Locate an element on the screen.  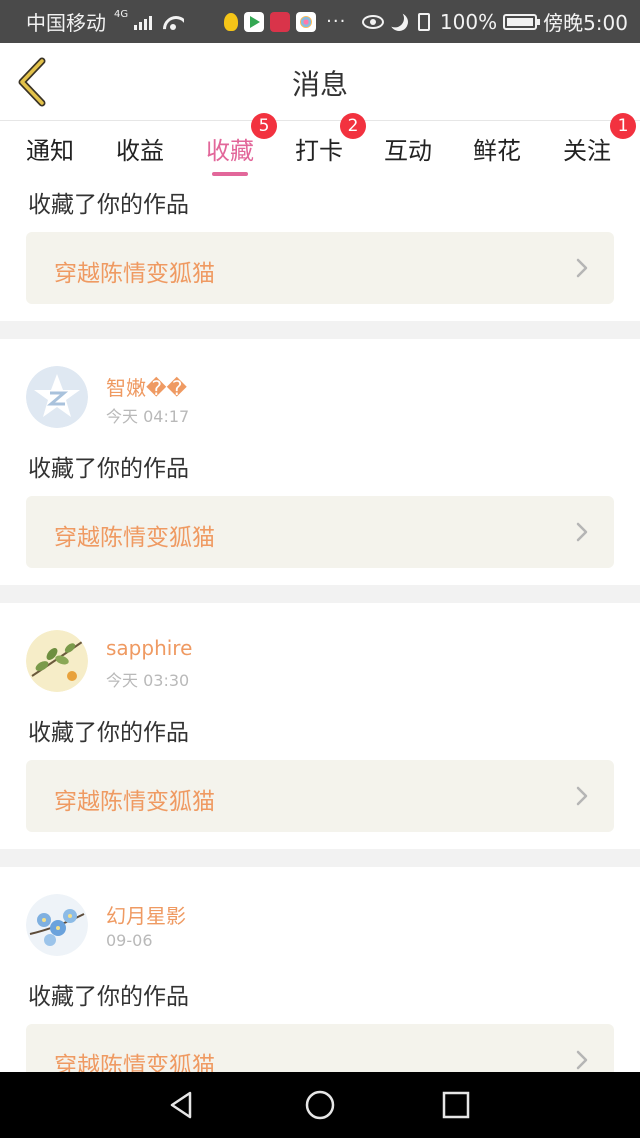
tab-label: 互动 is located at coordinates (408, 151).